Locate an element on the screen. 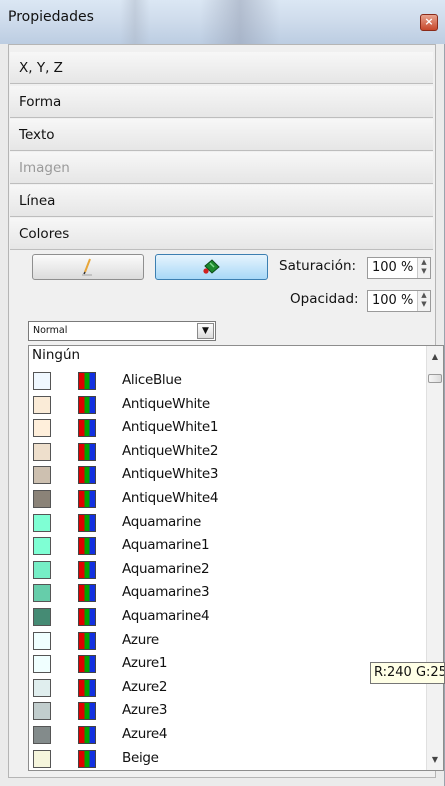 This screenshot has height=786, width=445. color-name: AntiqueWhite2 is located at coordinates (170, 450).